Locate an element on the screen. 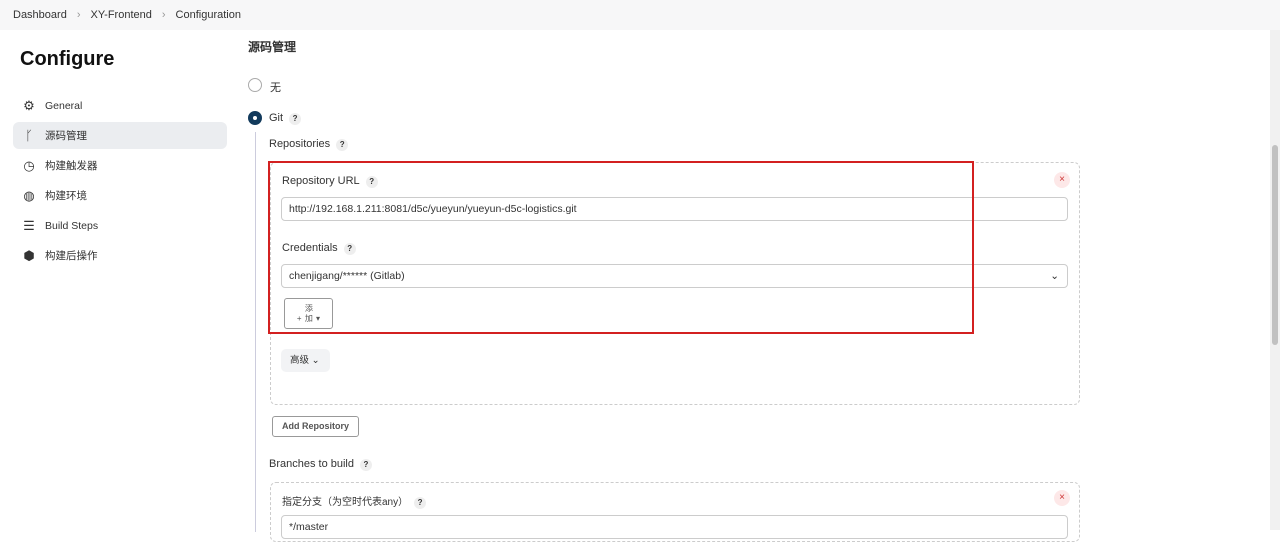 This screenshot has width=1280, height=542. sidebar-label: General is located at coordinates (64, 105).